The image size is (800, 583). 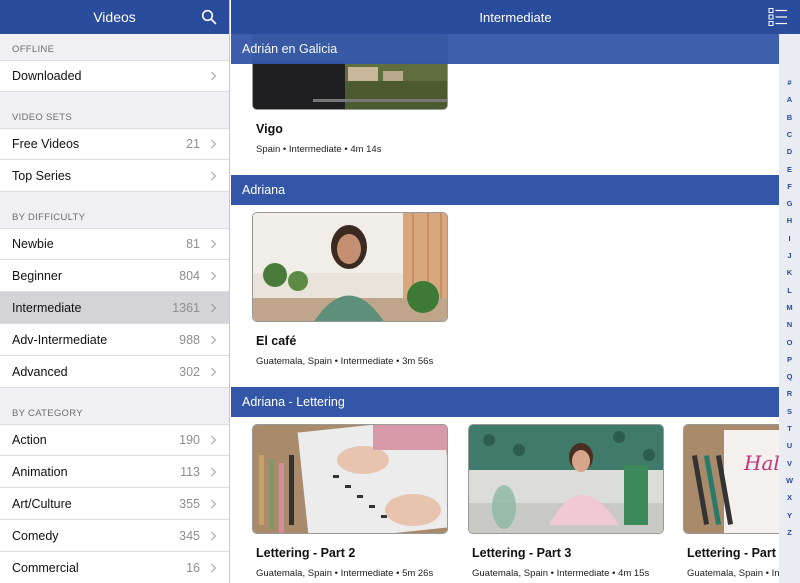 What do you see at coordinates (37, 275) in the screenshot?
I see `sidebar-item-label: Beginner` at bounding box center [37, 275].